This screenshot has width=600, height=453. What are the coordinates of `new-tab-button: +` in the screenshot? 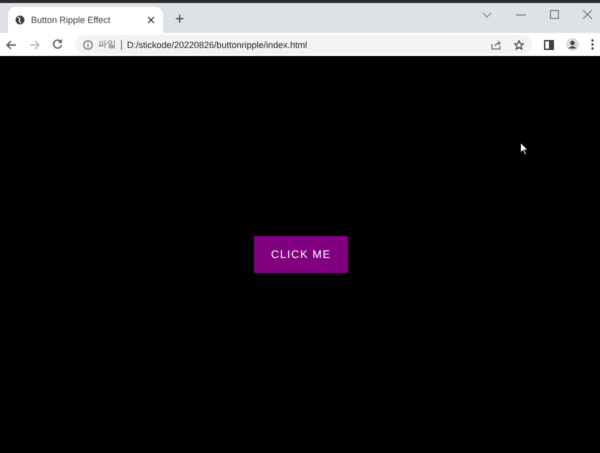 It's located at (179, 20).